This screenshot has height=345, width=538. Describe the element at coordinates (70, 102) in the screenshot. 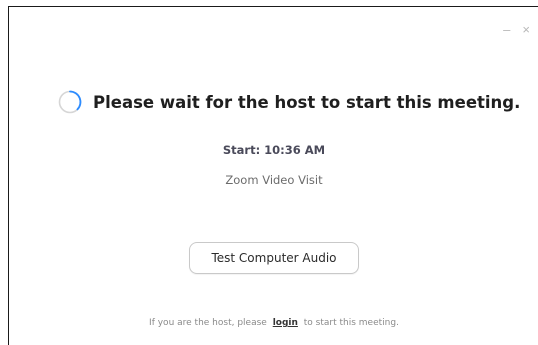

I see `loading-spinner-icon` at that location.